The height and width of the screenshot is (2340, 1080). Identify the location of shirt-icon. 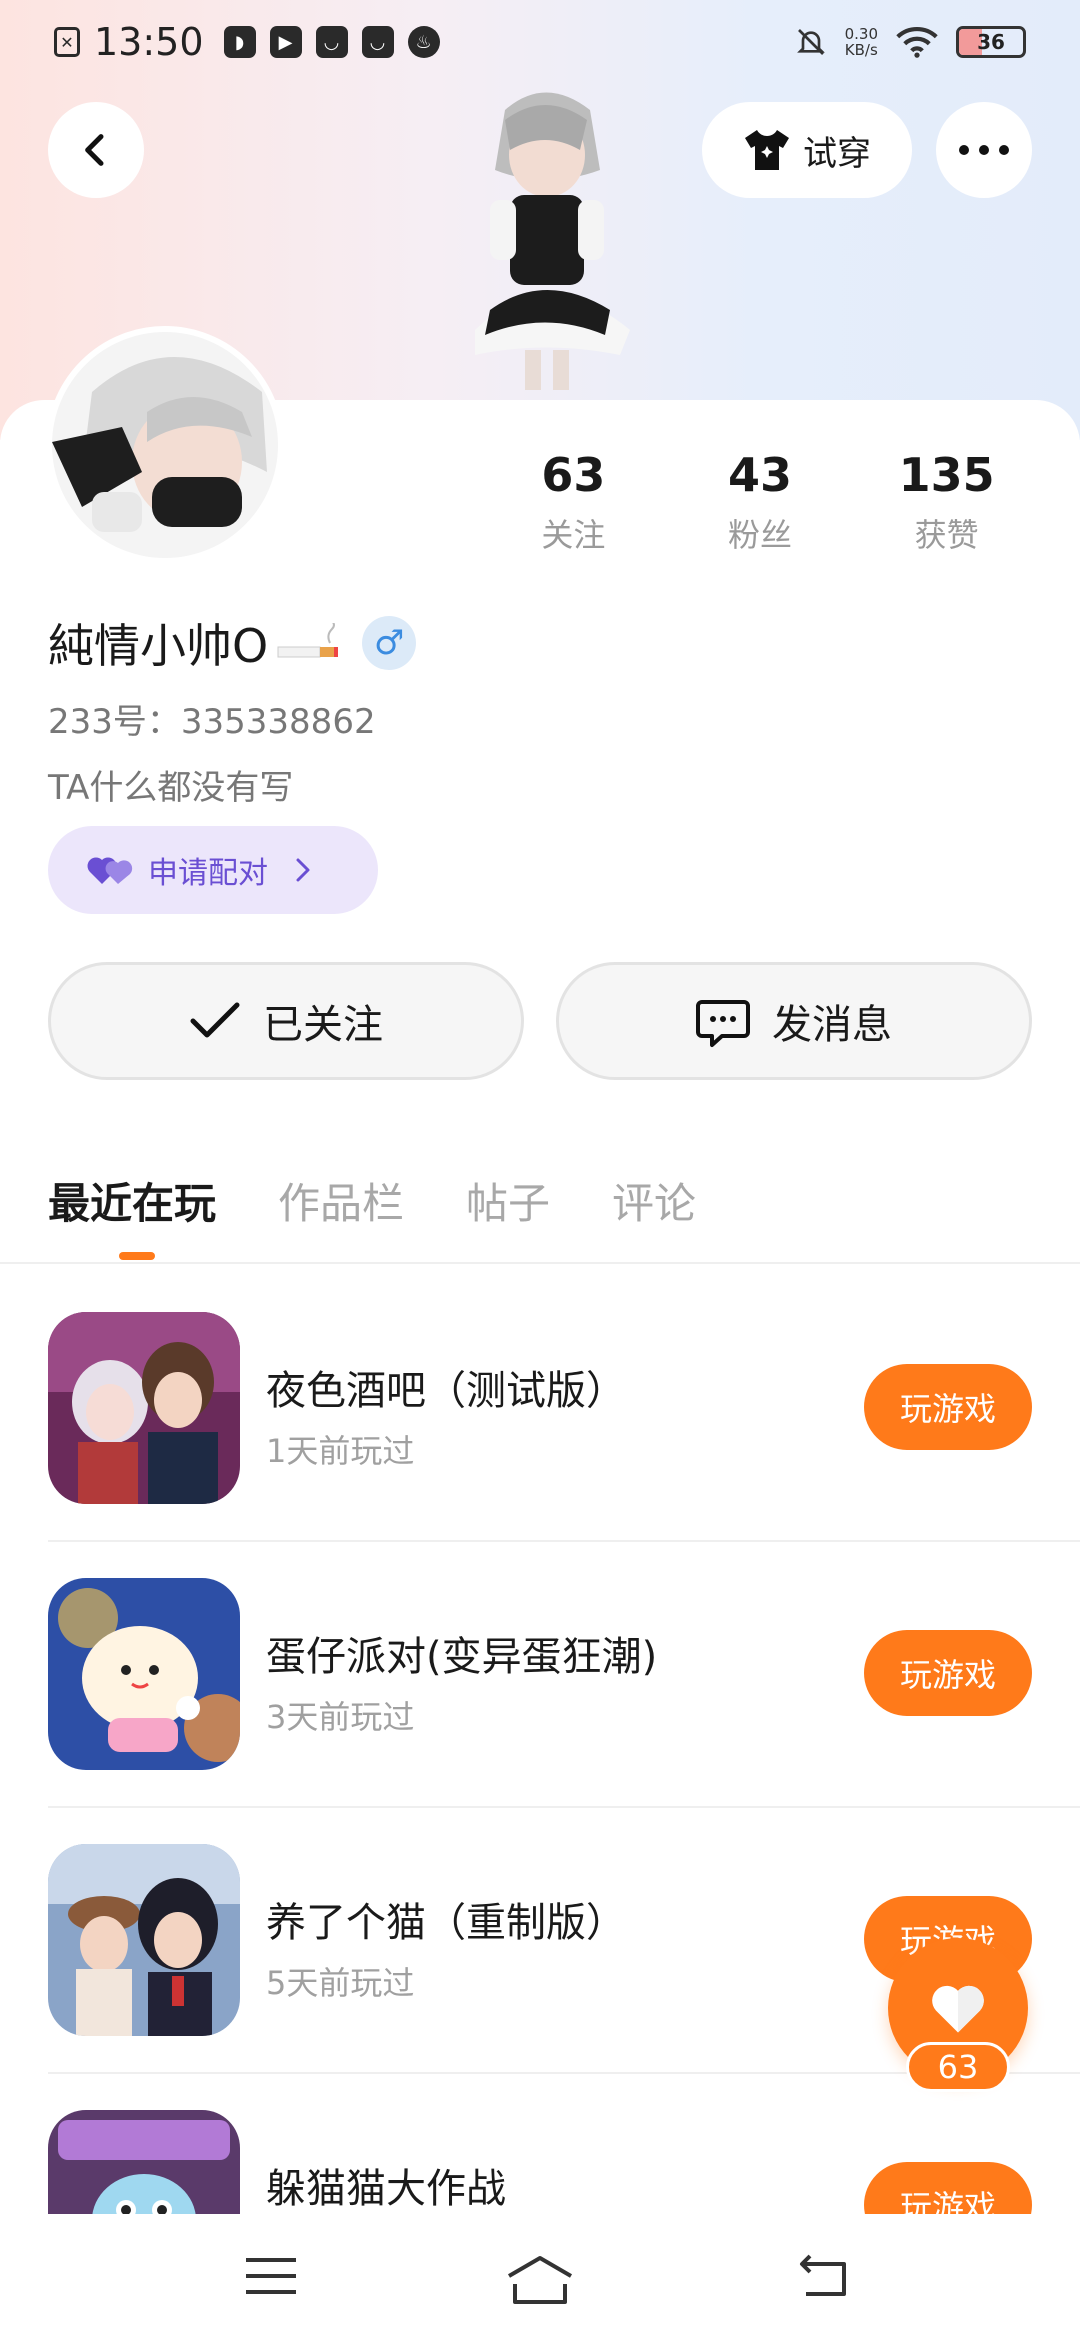
(767, 150).